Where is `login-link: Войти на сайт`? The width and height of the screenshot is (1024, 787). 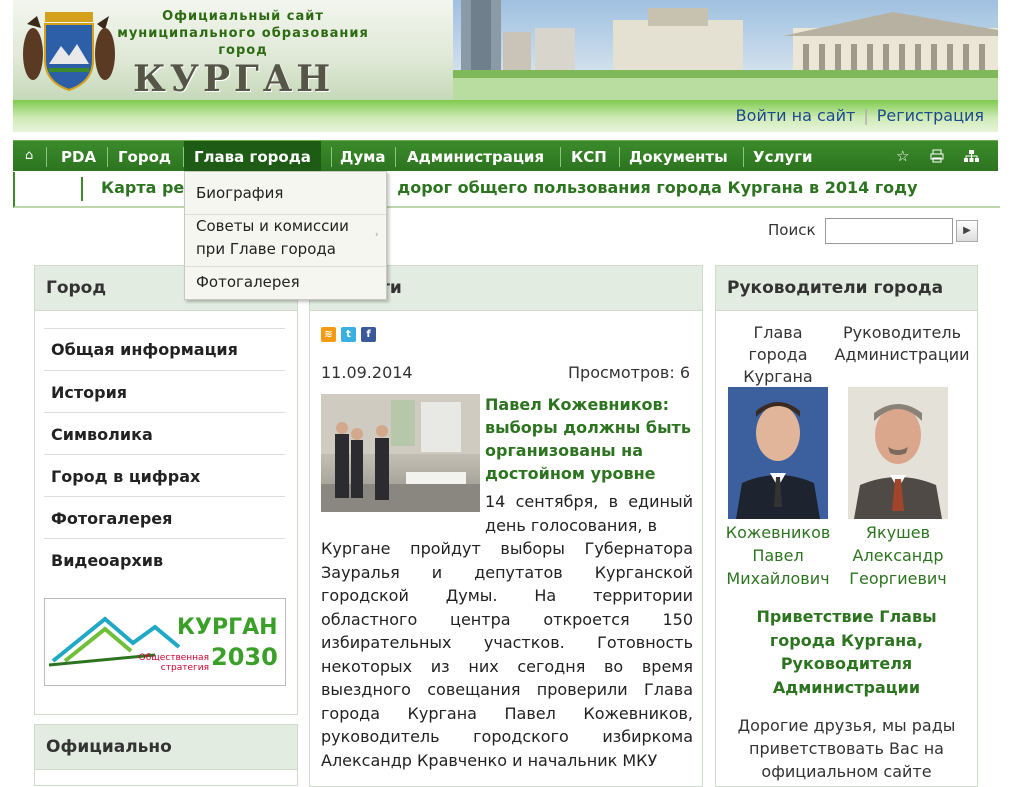
login-link: Войти на сайт is located at coordinates (796, 115).